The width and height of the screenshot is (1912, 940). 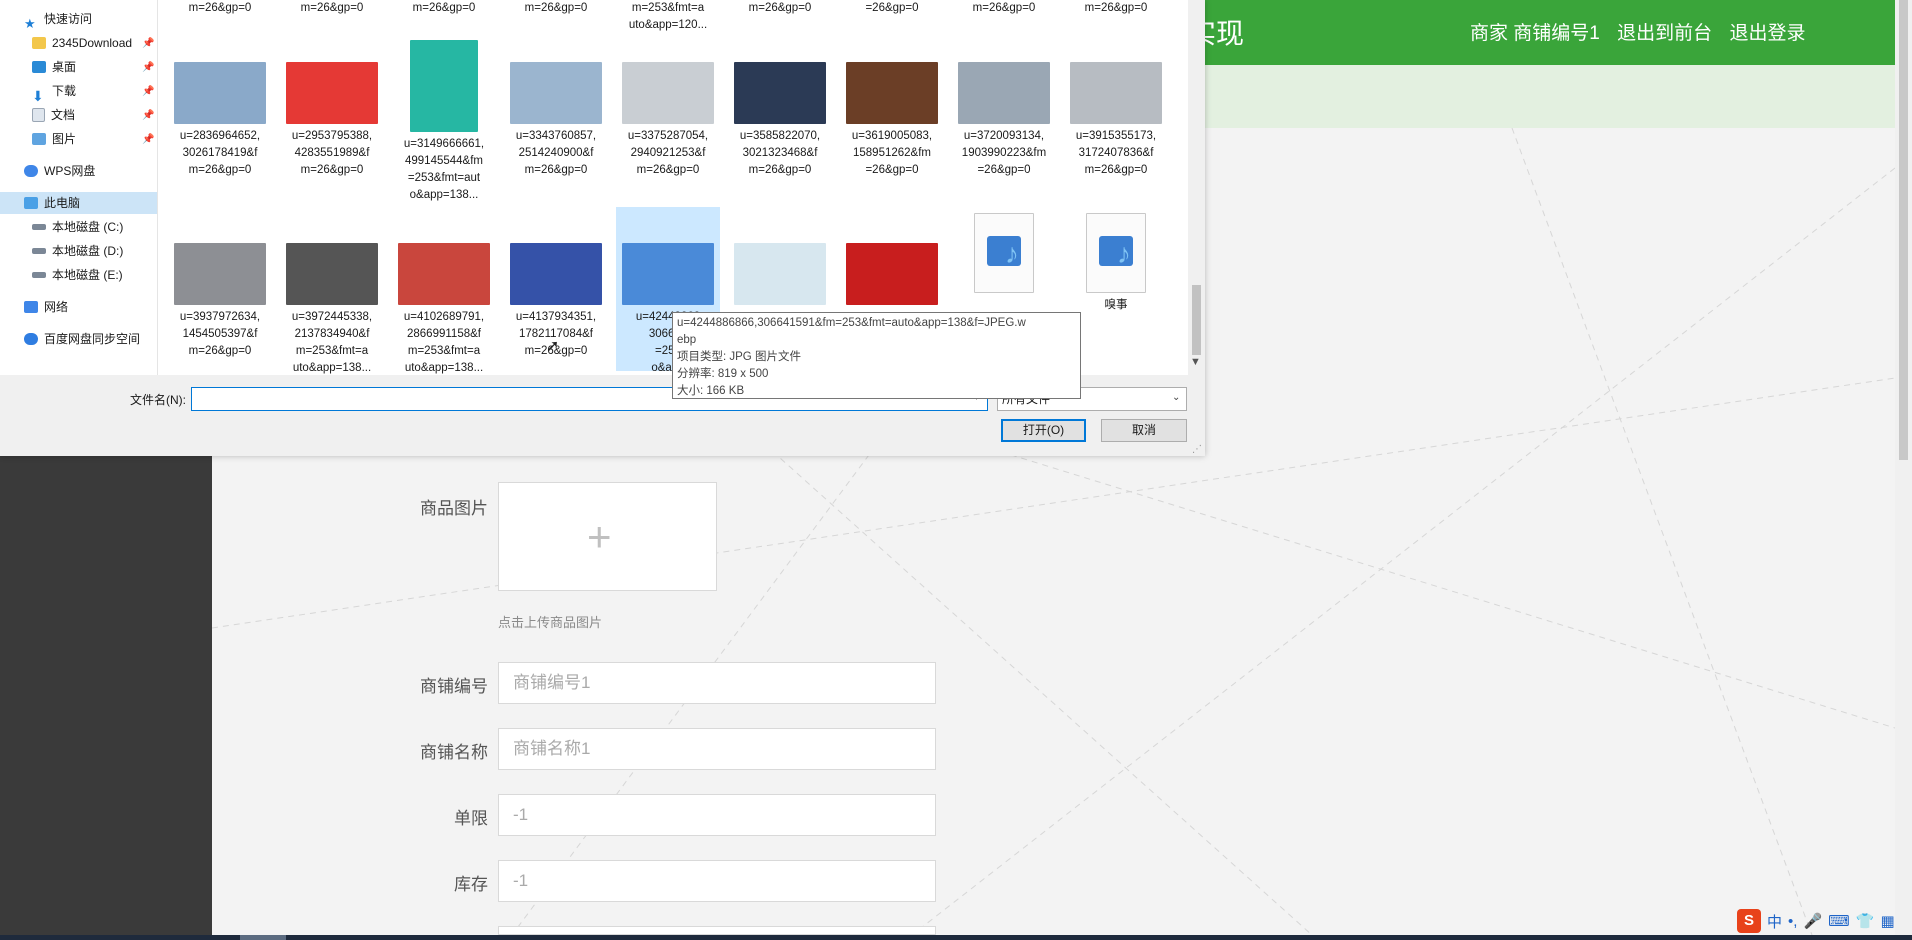 I want to click on file-item: u=3585822070, 3021323468&f m=26&gp=0, so click(x=780, y=88).